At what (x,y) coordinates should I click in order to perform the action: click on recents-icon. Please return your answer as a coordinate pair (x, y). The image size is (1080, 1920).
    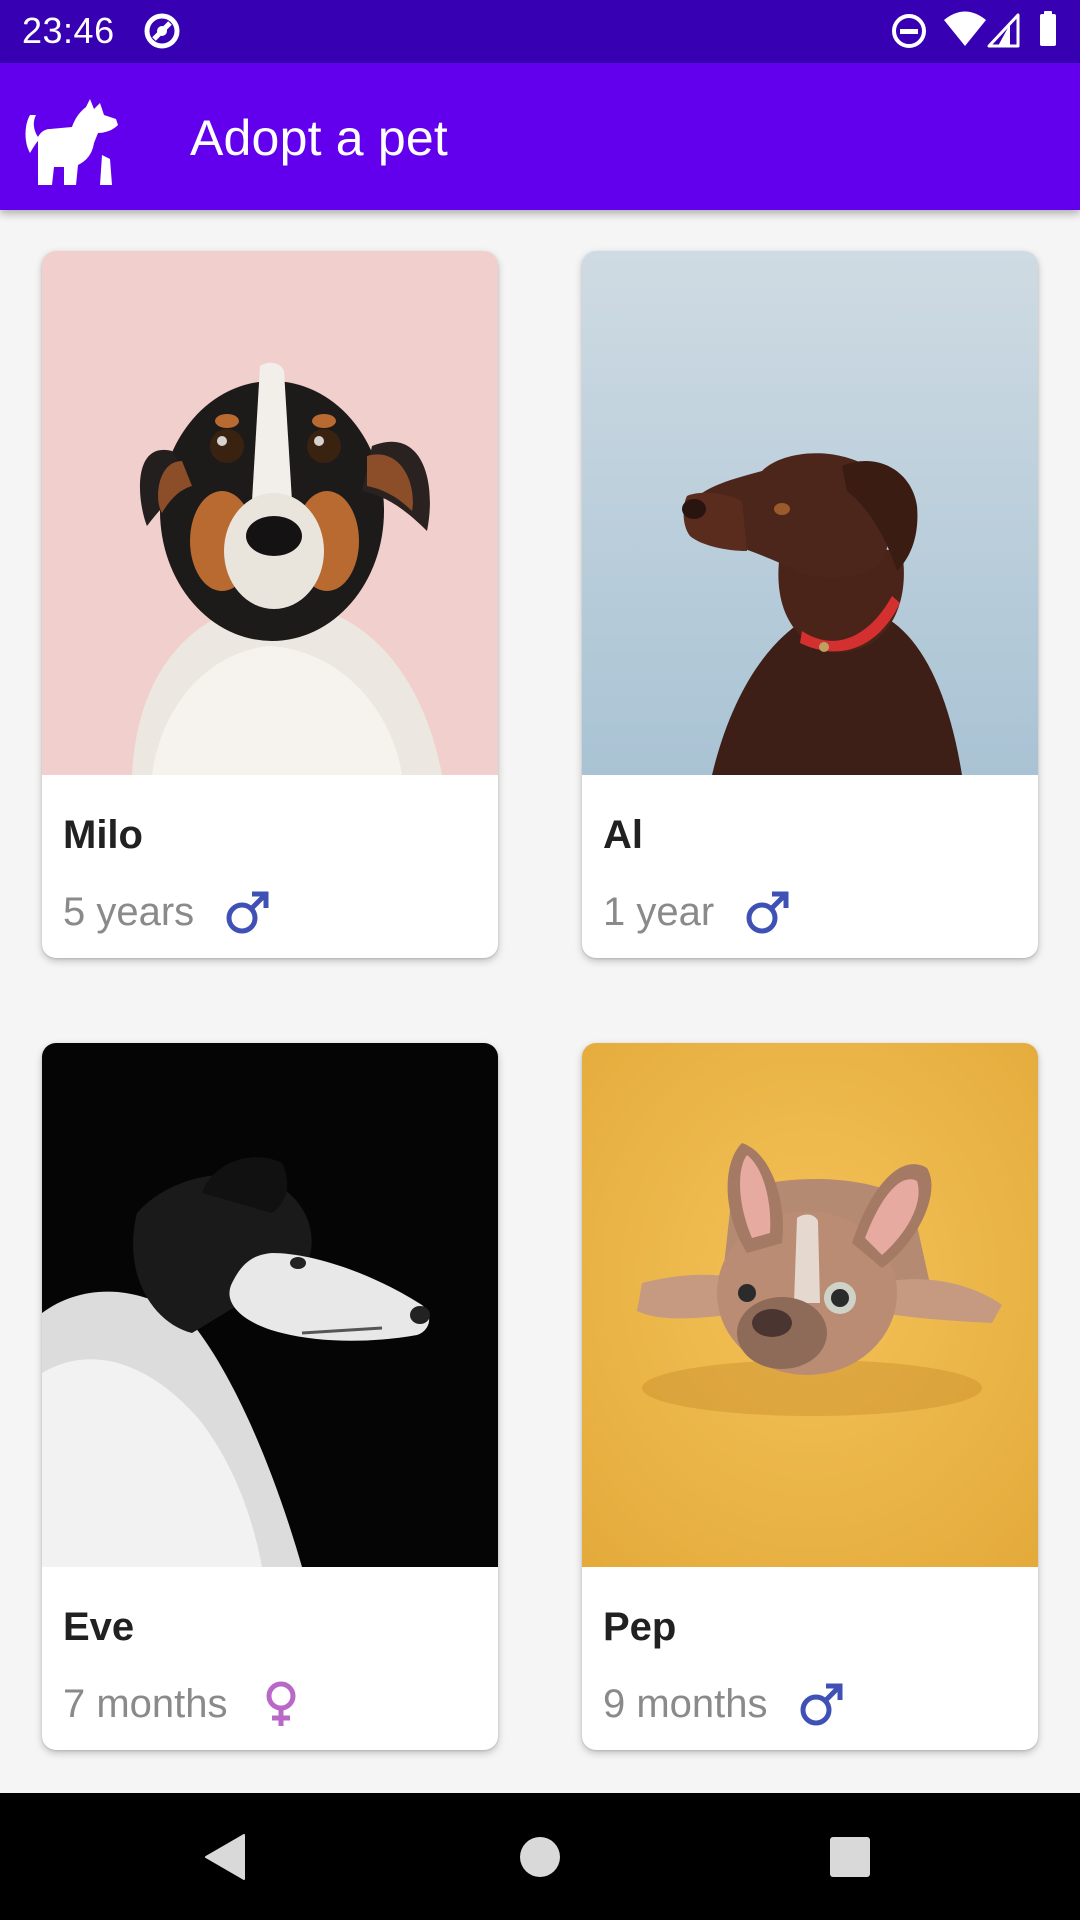
    Looking at the image, I should click on (850, 1857).